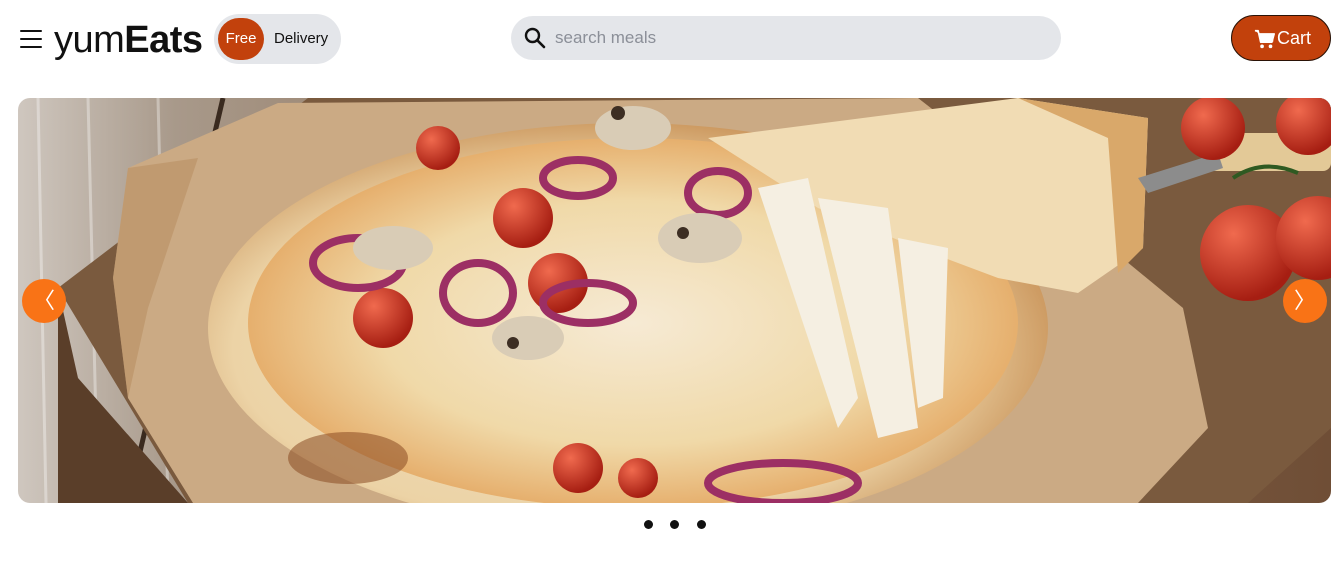  I want to click on cart-button: Cart, so click(1281, 38).